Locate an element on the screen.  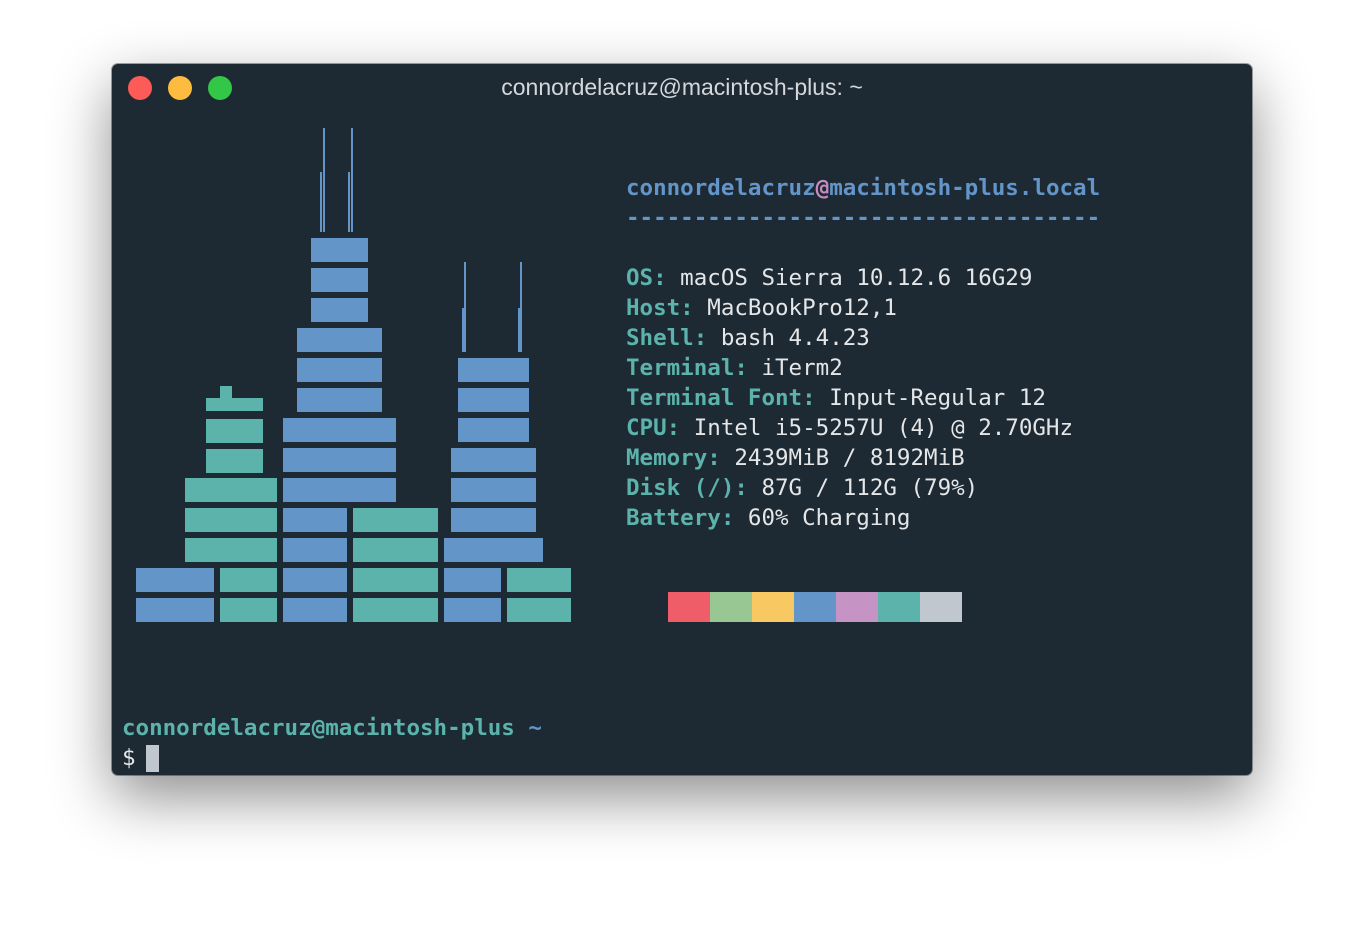
info-user: connordelacruz is located at coordinates (721, 188).